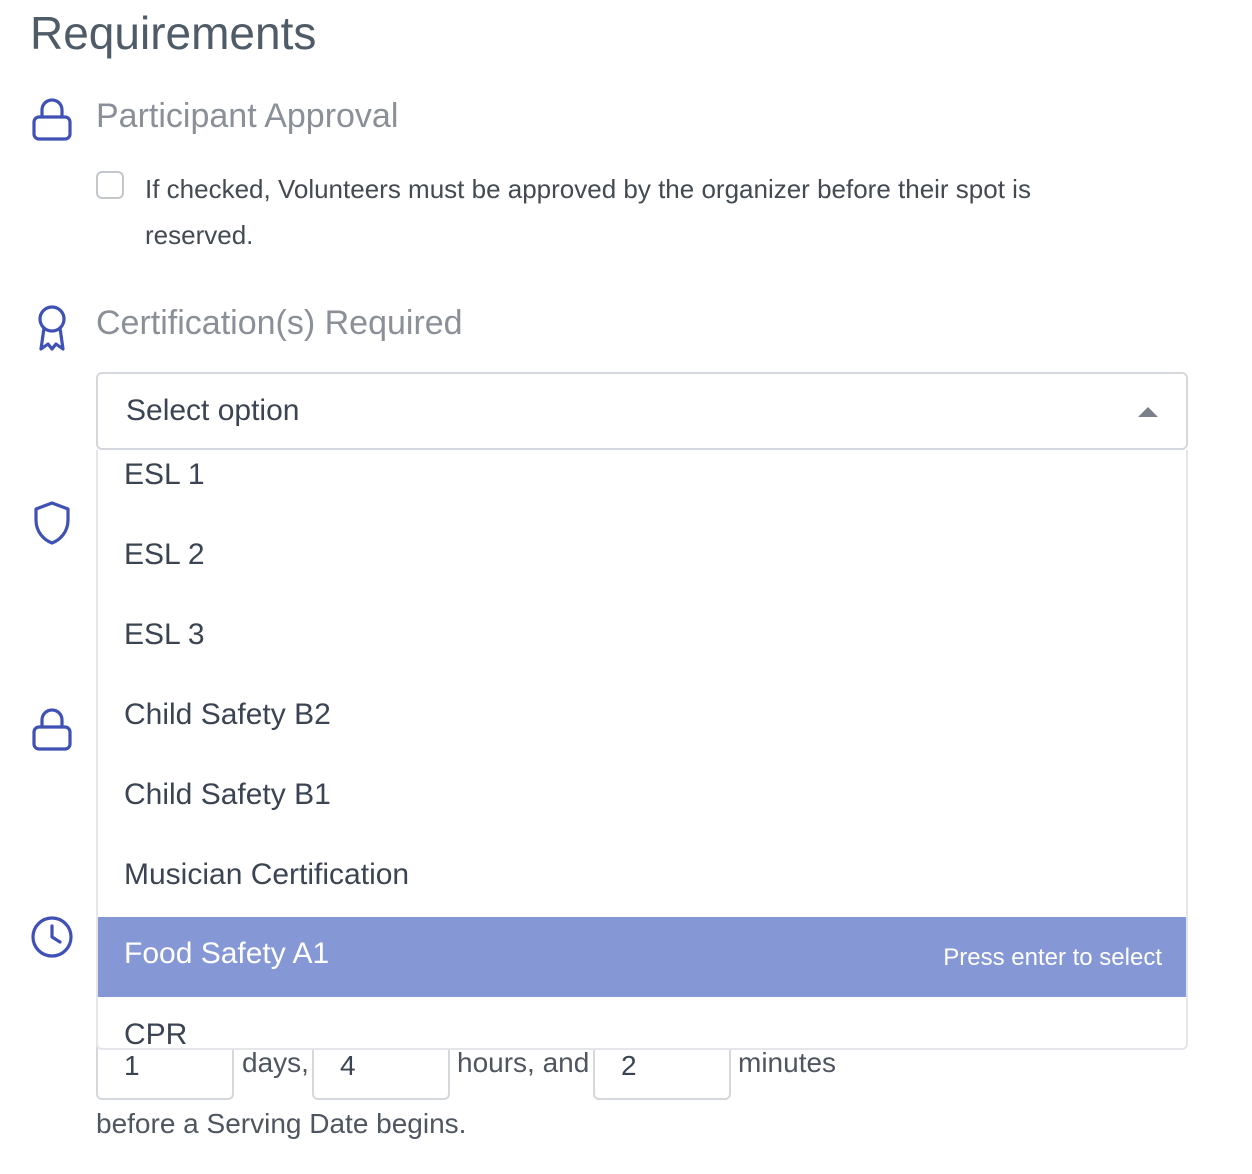 The width and height of the screenshot is (1252, 1174). What do you see at coordinates (642, 558) in the screenshot?
I see `dropdown-option: ESL 2` at bounding box center [642, 558].